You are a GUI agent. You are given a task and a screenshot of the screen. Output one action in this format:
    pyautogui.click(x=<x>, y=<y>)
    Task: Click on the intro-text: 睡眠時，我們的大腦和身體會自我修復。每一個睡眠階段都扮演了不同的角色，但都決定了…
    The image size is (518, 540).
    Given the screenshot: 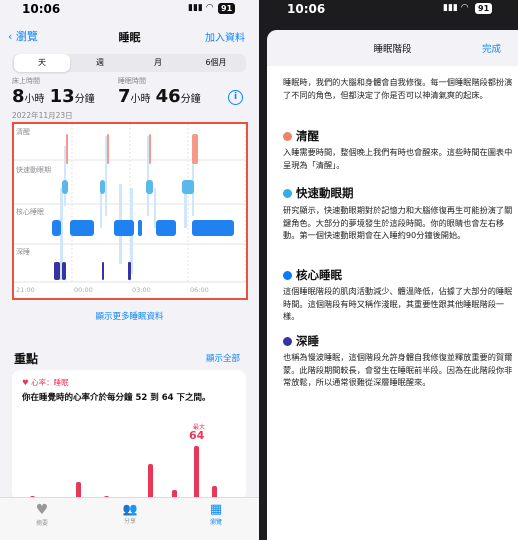 What is the action you would take?
    pyautogui.click(x=398, y=88)
    